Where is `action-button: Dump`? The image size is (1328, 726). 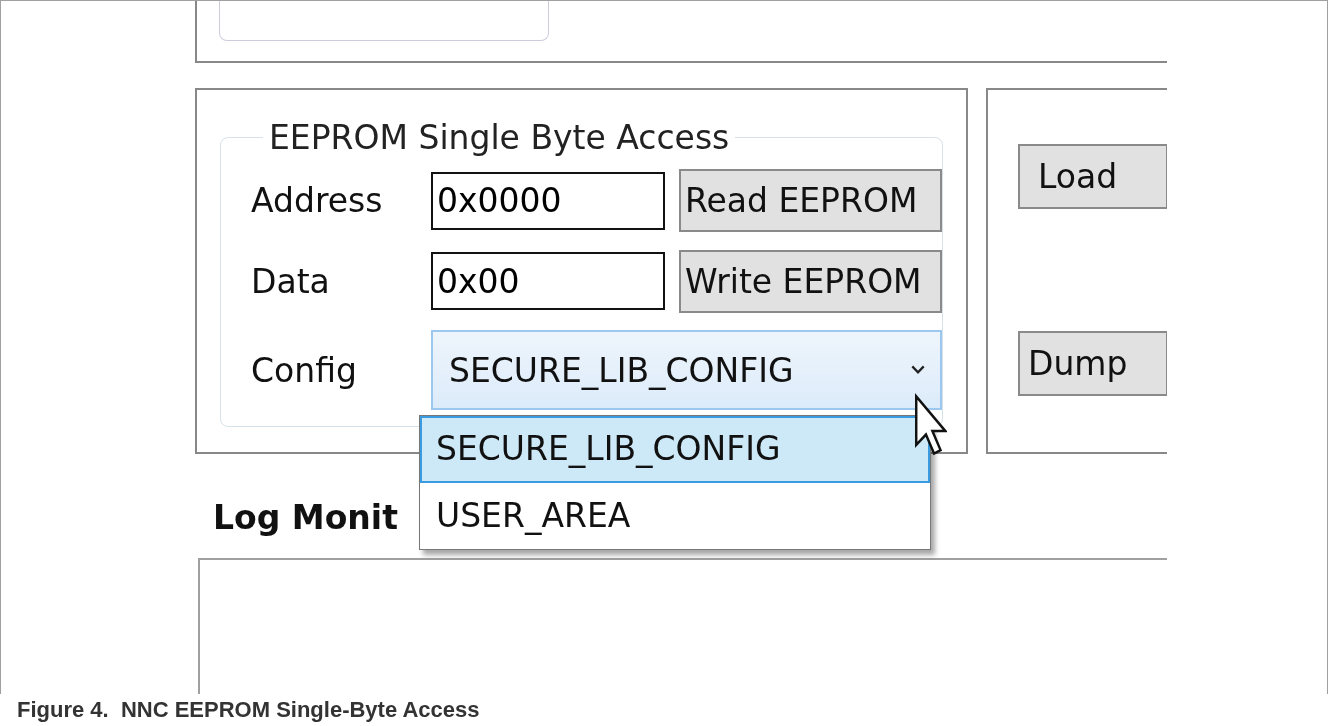 action-button: Dump is located at coordinates (1092, 363).